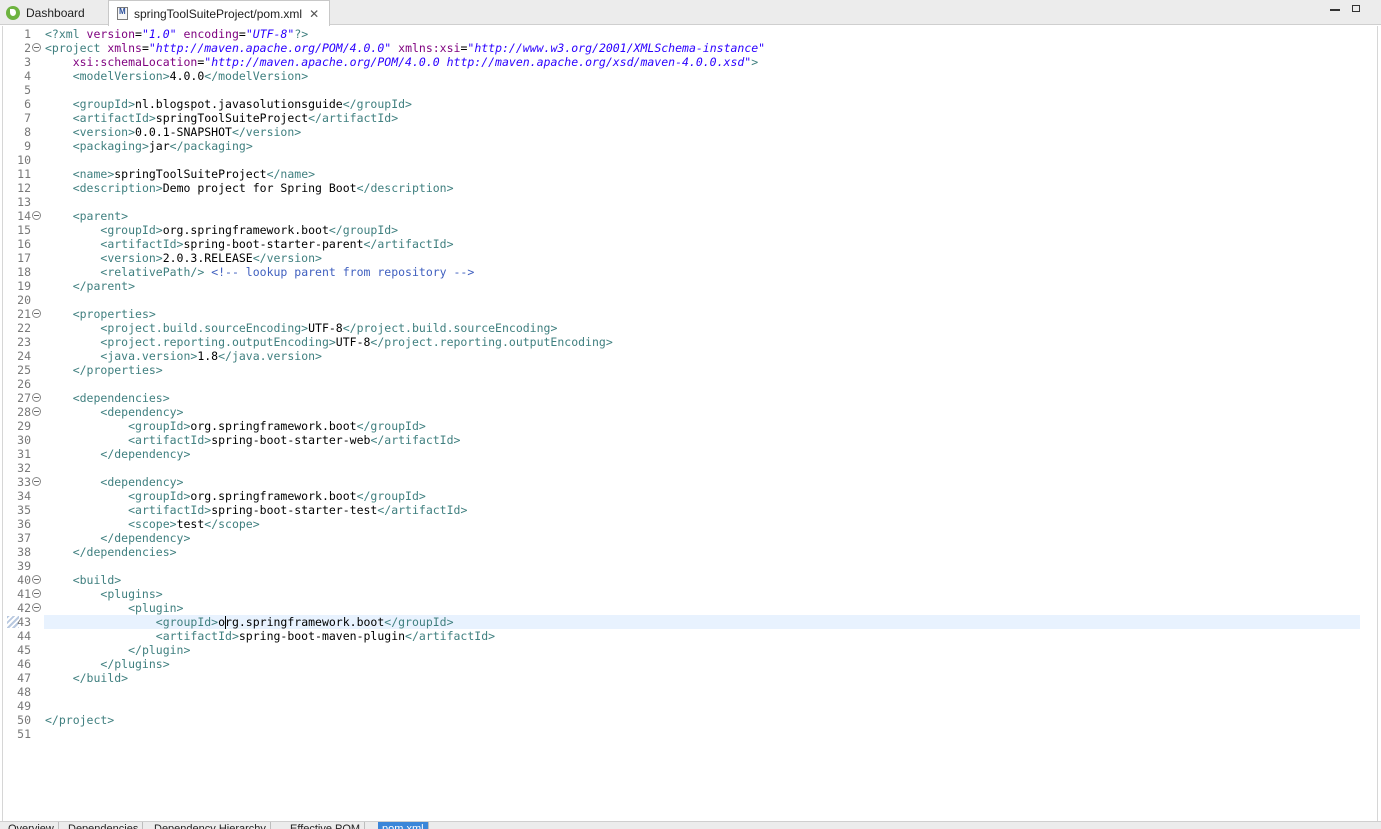  What do you see at coordinates (326, 825) in the screenshot?
I see `page-tab-effective-pom: Effective POM` at bounding box center [326, 825].